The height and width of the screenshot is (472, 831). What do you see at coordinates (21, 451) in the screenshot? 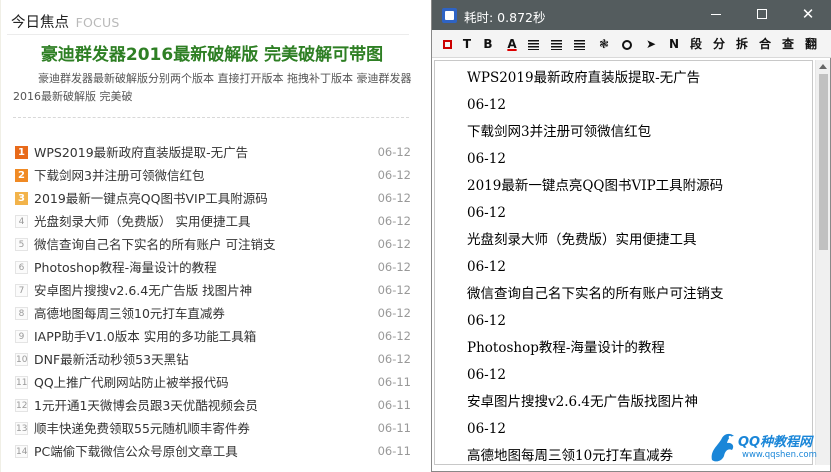
I see `rank-badge: 14` at bounding box center [21, 451].